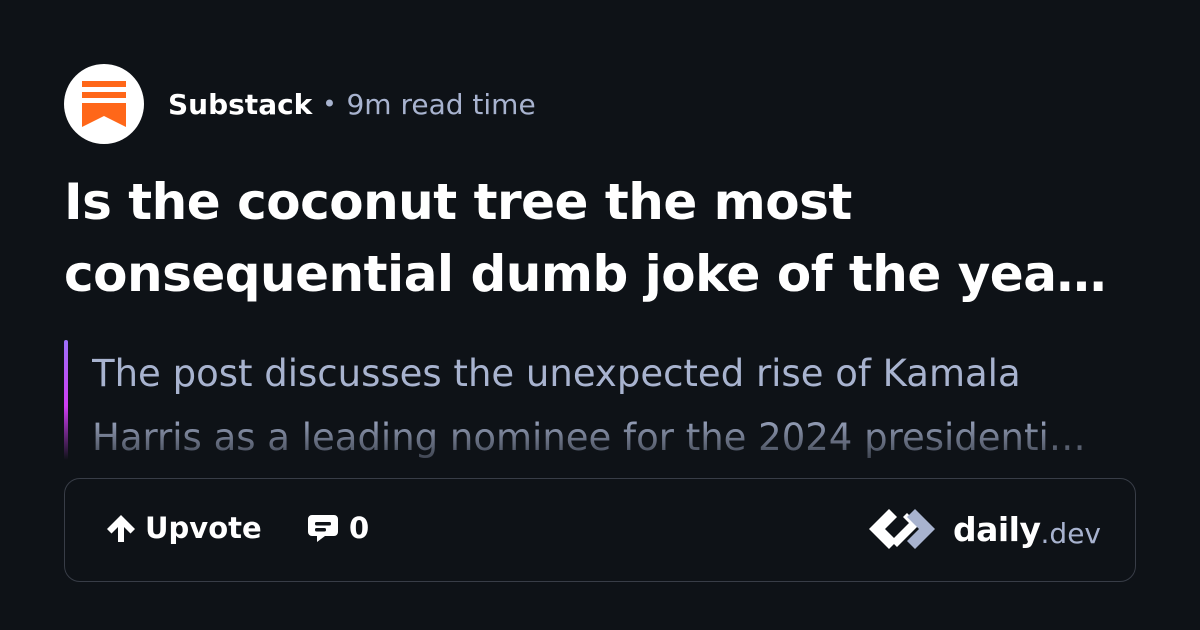 This screenshot has height=630, width=1200. I want to click on upvote-label: Upvote, so click(203, 528).